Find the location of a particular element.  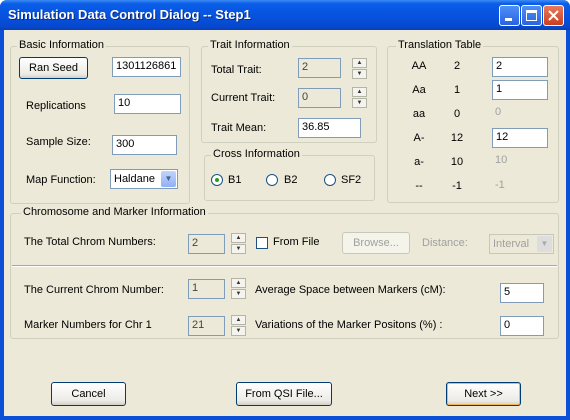

radio-sf2-label: SF2 is located at coordinates (351, 180).